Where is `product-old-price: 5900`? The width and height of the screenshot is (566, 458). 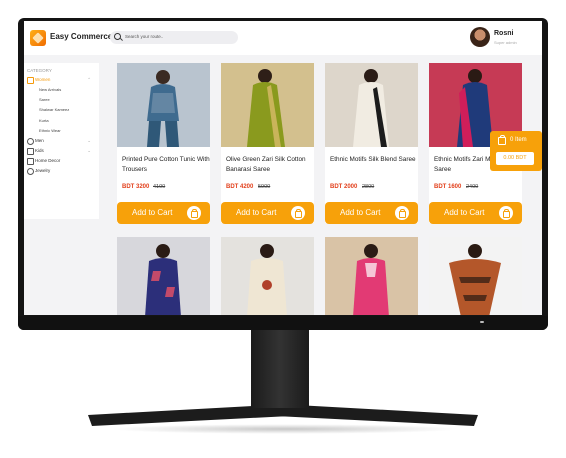
product-old-price: 5900 is located at coordinates (264, 187).